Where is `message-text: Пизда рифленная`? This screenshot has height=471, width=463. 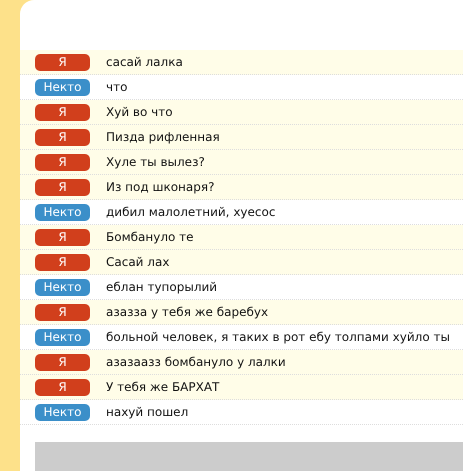
message-text: Пизда рифленная is located at coordinates (163, 137).